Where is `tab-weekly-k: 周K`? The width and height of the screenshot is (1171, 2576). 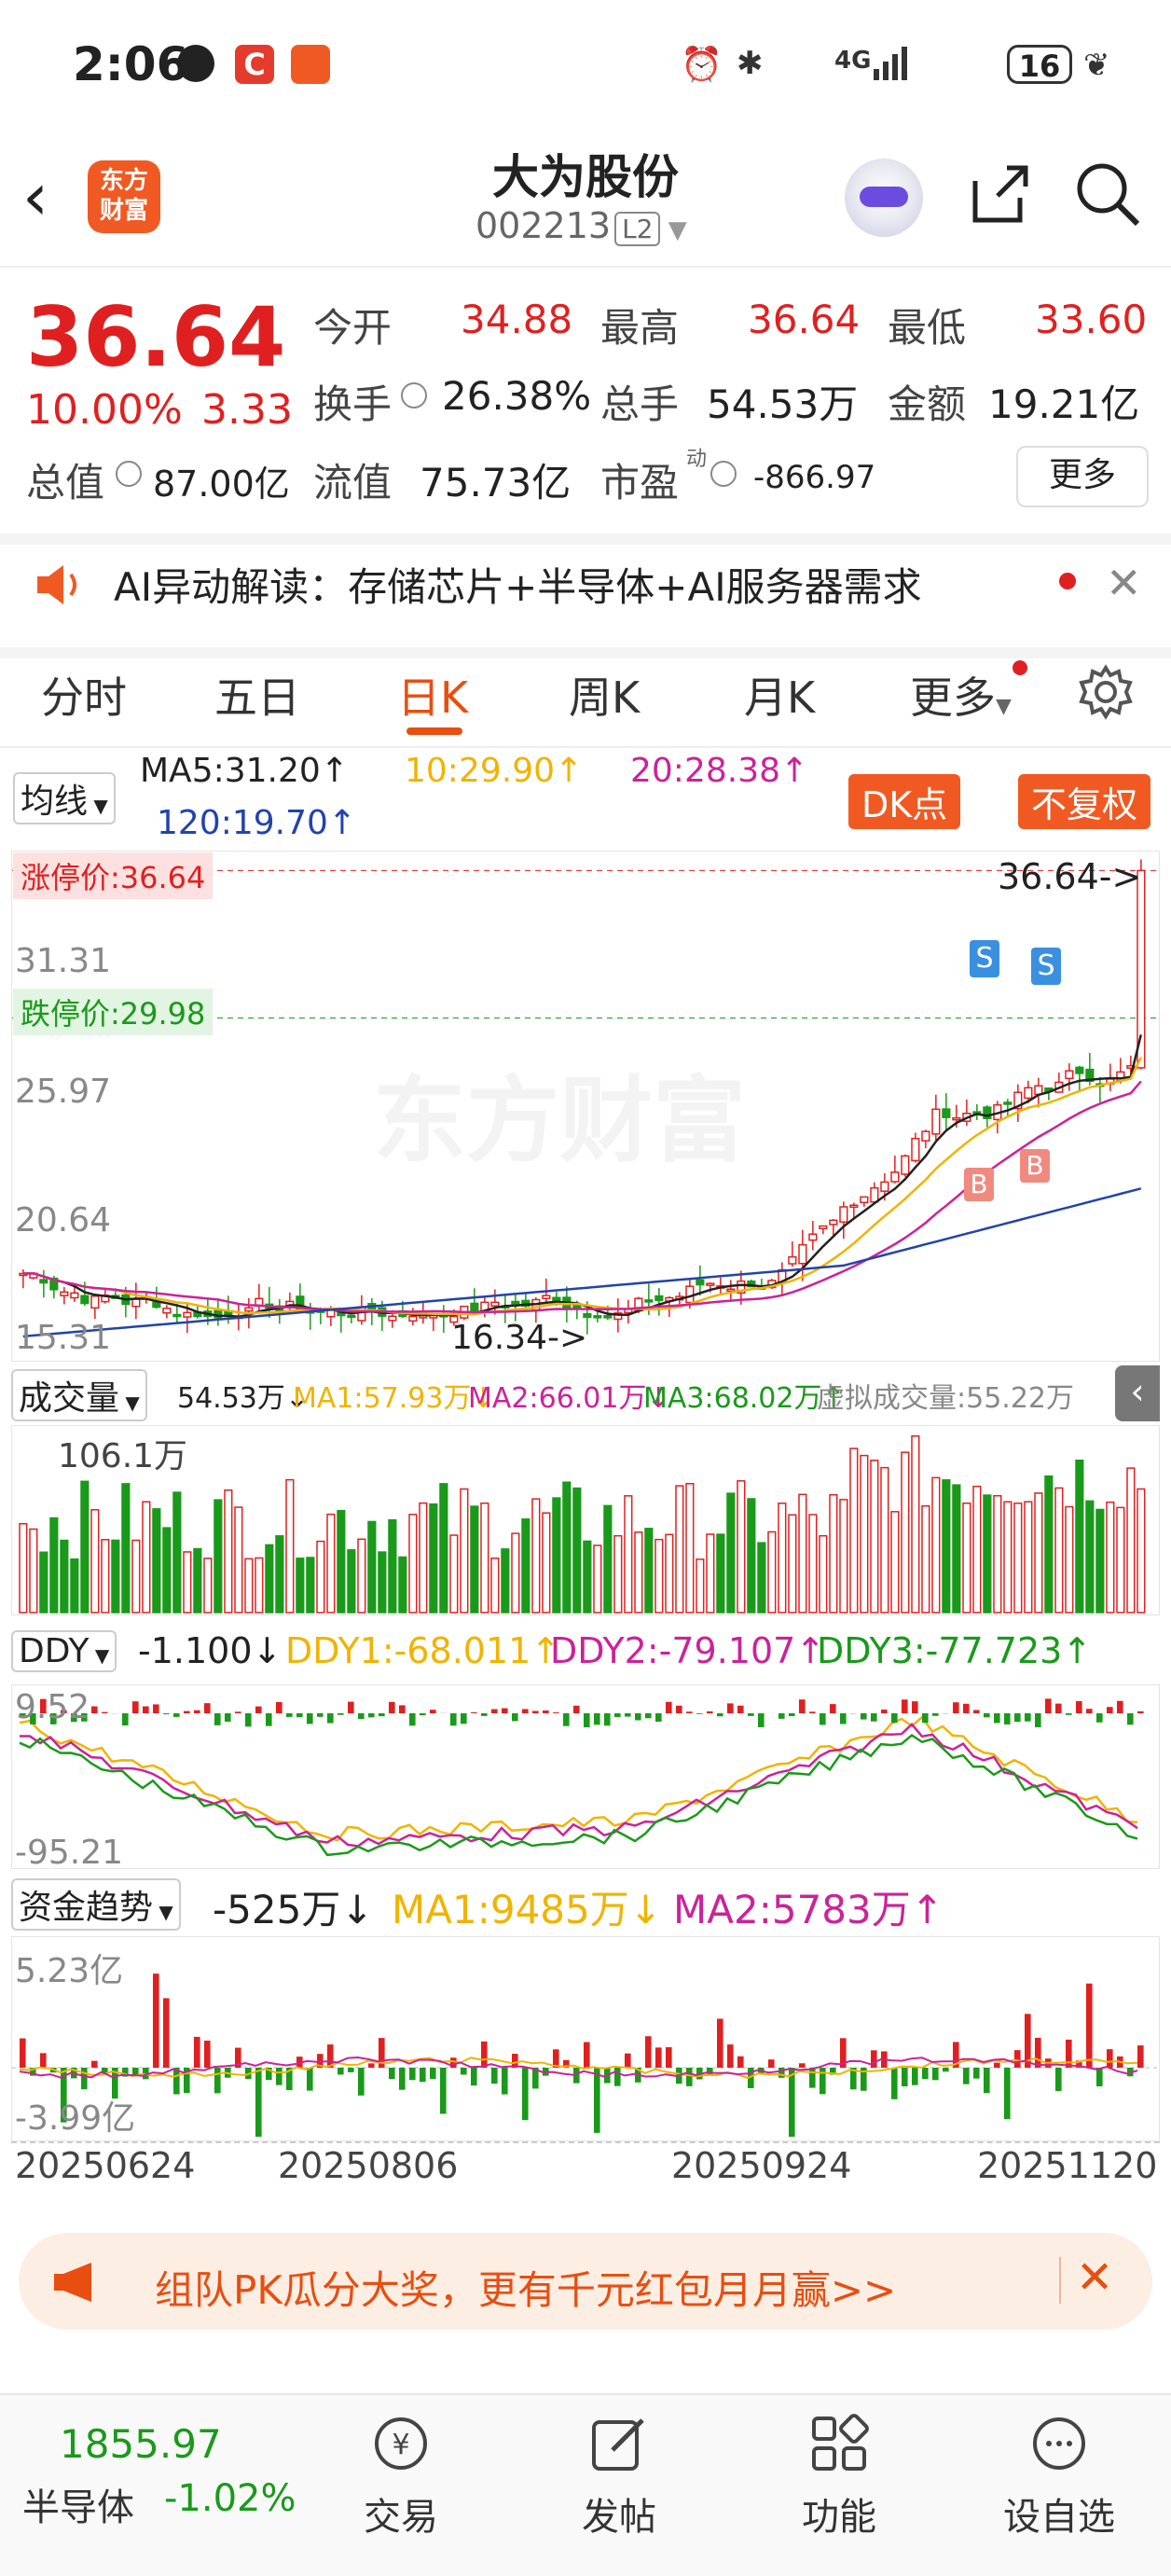
tab-weekly-k: 周K is located at coordinates (604, 695).